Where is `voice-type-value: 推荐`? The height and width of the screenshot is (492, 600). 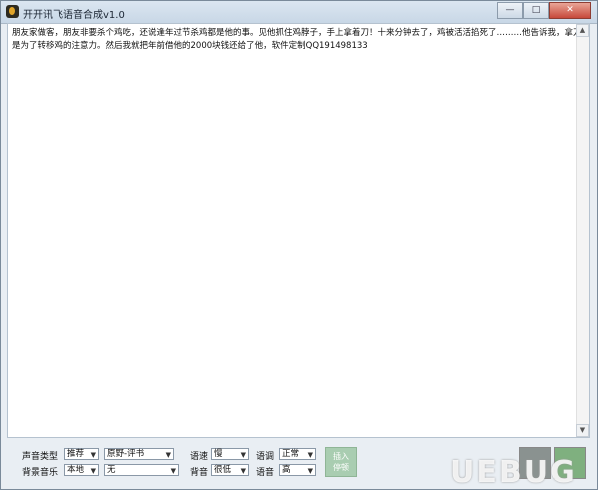
voice-type-value: 推荐 is located at coordinates (76, 454).